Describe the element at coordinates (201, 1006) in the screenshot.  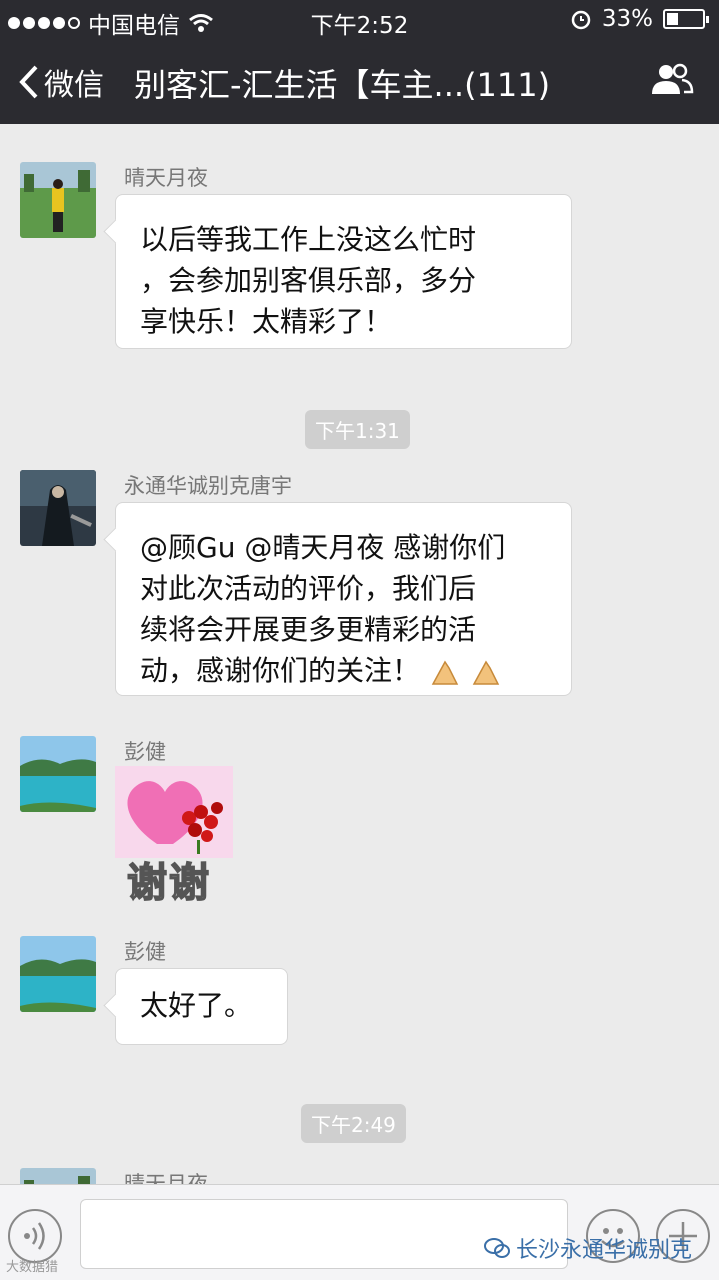
I see `message-bubble: 太好了。` at that location.